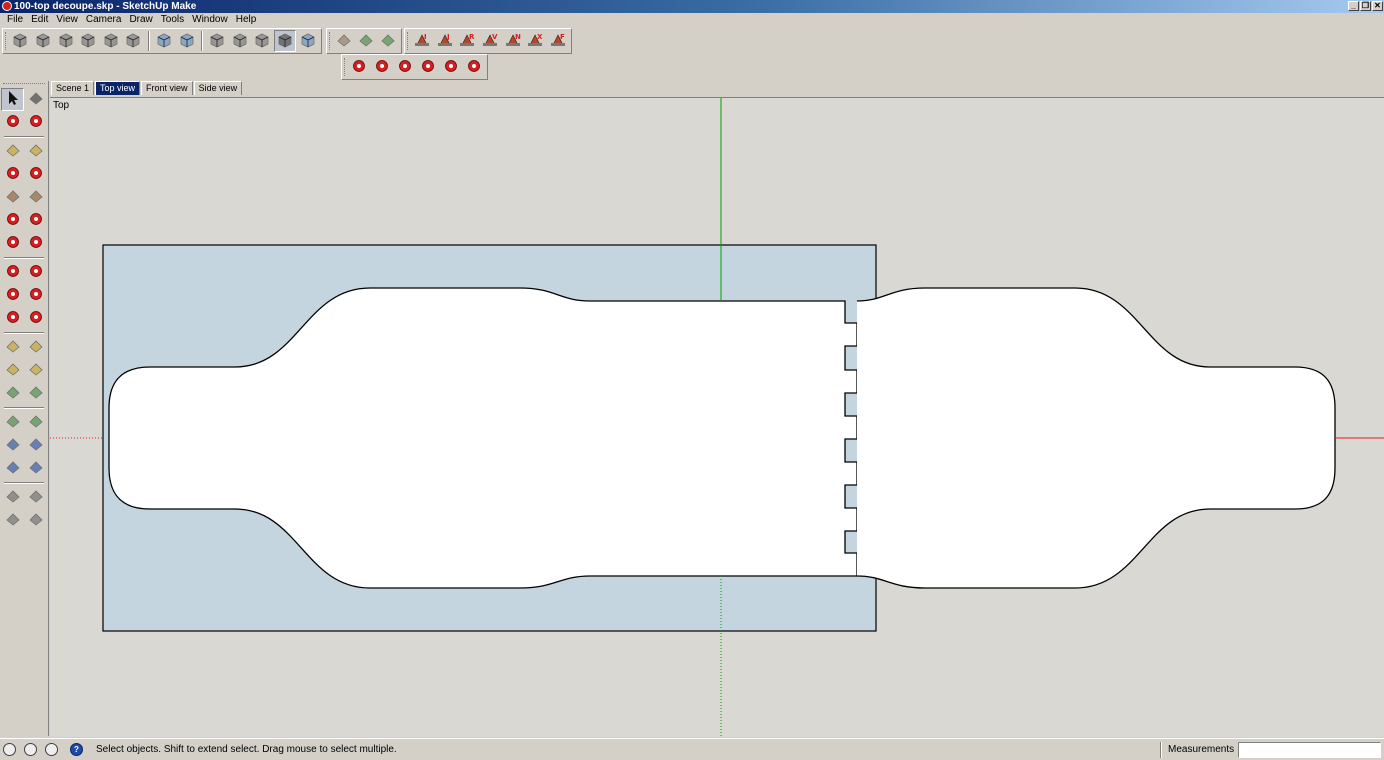 The width and height of the screenshot is (1384, 760). I want to click on front-view-button: R, so click(468, 41).